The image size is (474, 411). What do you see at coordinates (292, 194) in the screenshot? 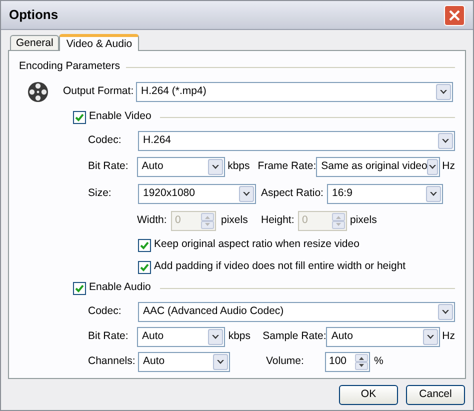
I see `field-label: Aspect Ratio:` at bounding box center [292, 194].